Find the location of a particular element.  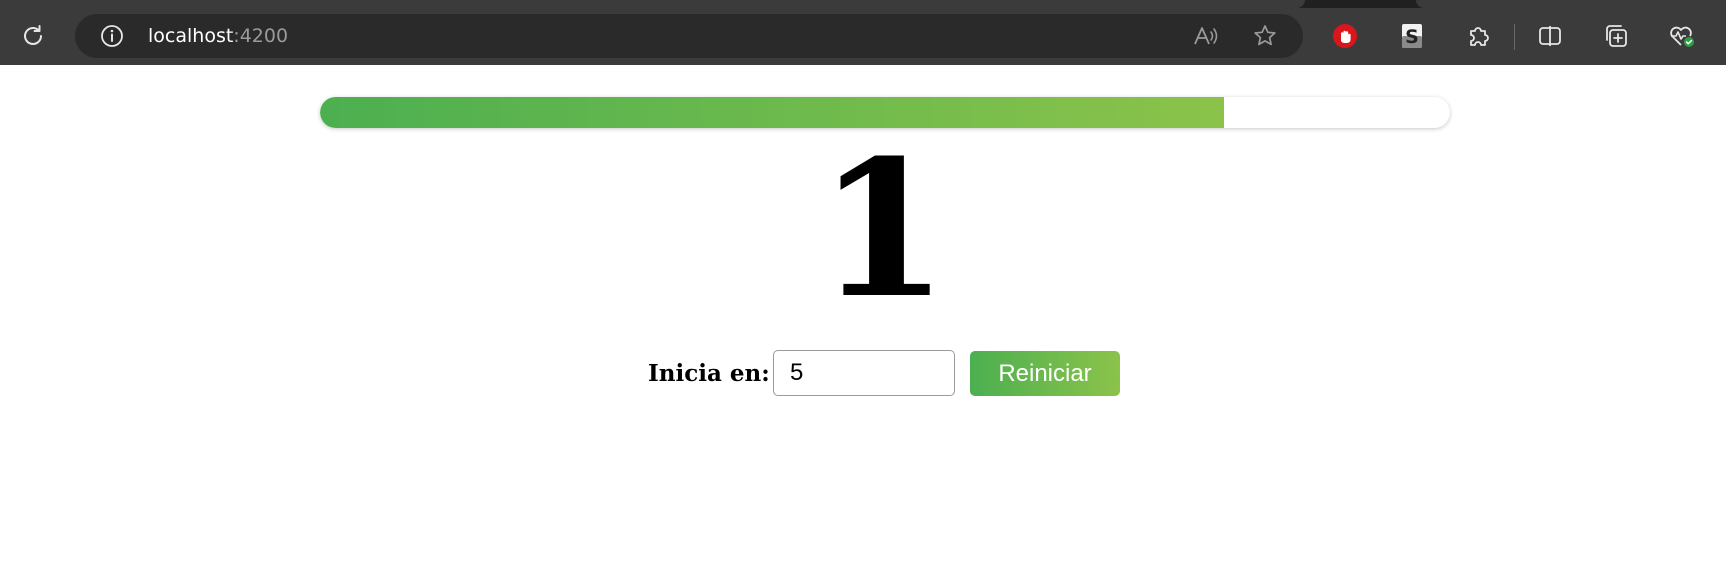

start-label: Inicia en: is located at coordinates (709, 373).